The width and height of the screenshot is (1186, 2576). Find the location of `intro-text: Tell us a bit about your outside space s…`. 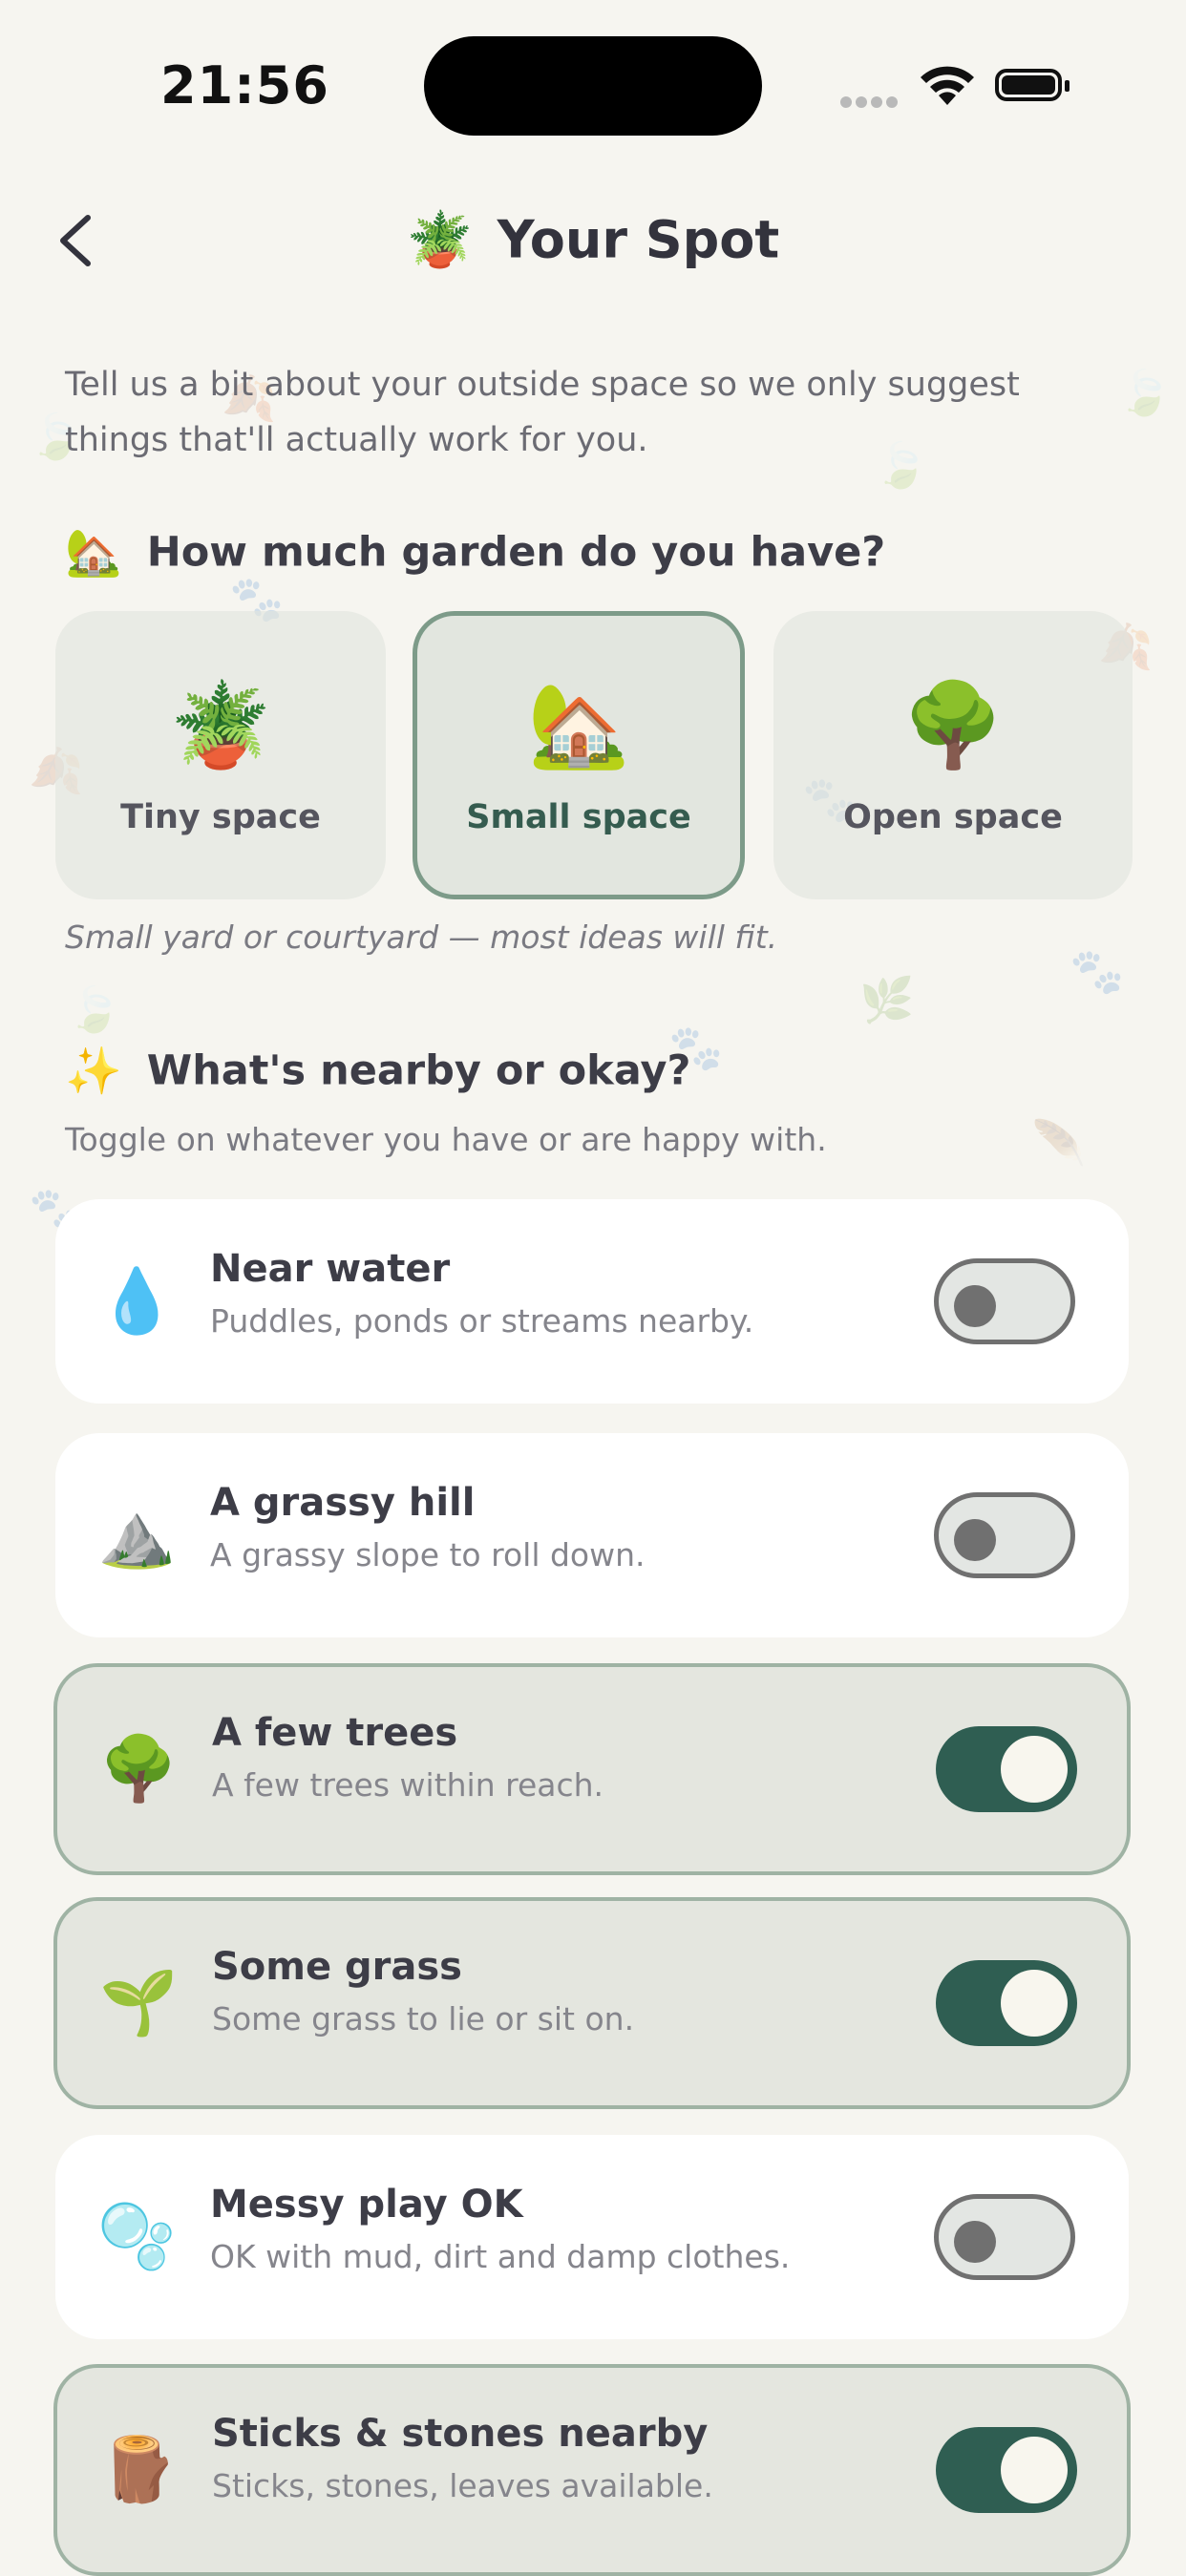

intro-text: Tell us a bit about your outside space s… is located at coordinates (542, 412).